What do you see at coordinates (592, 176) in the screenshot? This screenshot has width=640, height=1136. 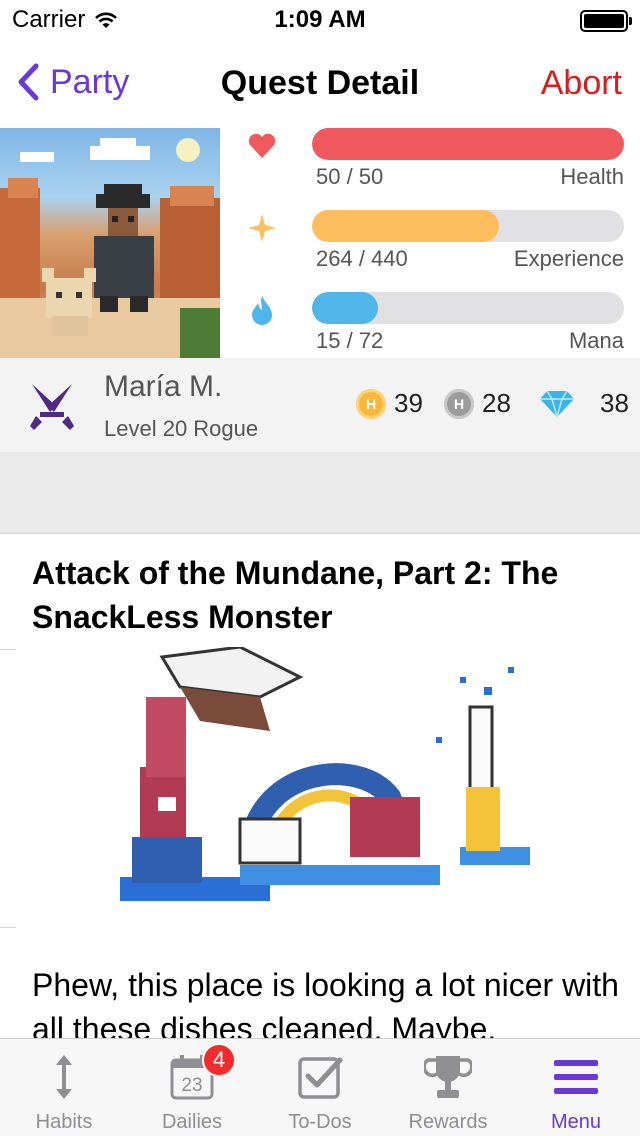 I see `health-label: Health` at bounding box center [592, 176].